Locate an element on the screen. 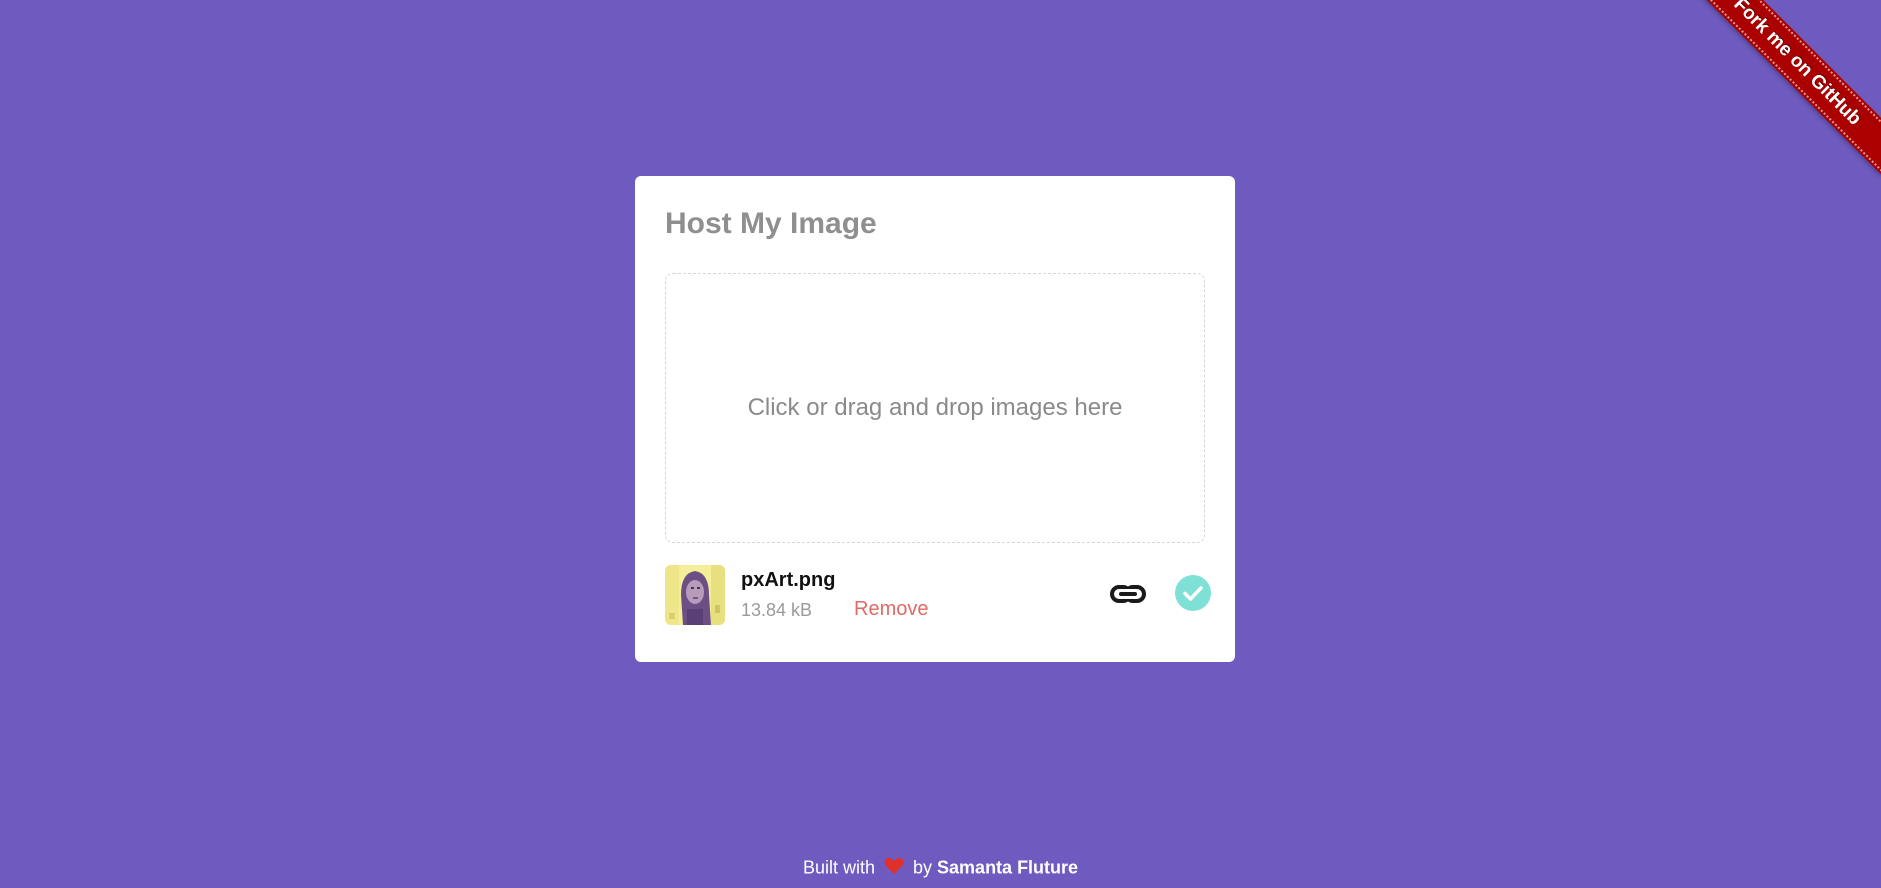 This screenshot has width=1881, height=888. image-thumbnail is located at coordinates (695, 595).